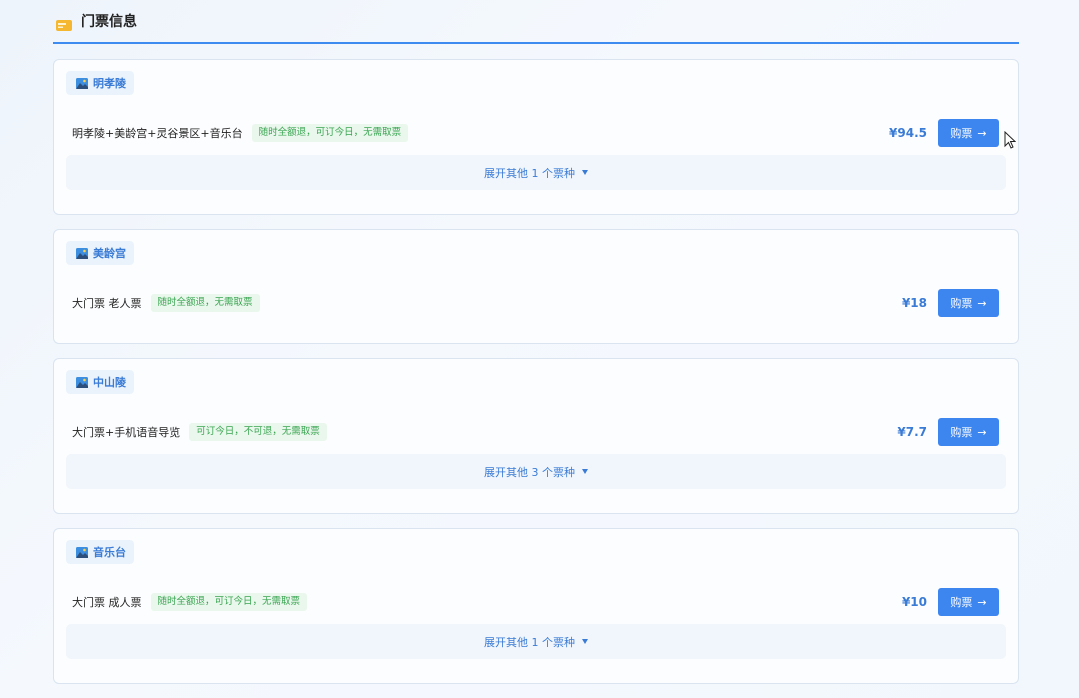 Image resolution: width=1079 pixels, height=698 pixels. I want to click on ticket-name: 明孝陵+美龄宫+灵谷景区+音乐台, so click(157, 133).